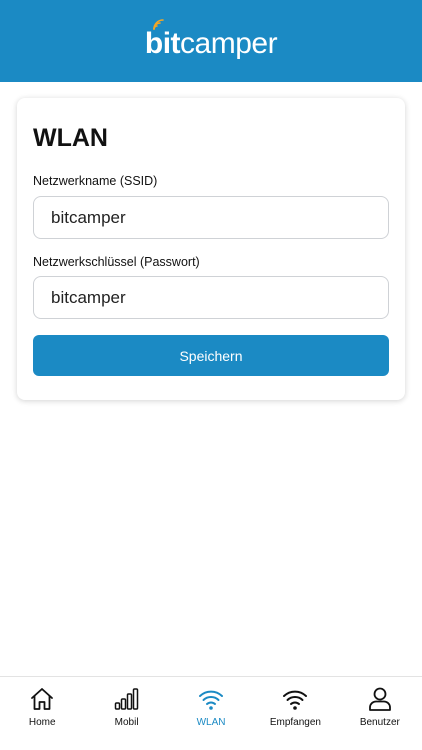 The image size is (422, 750). What do you see at coordinates (379, 699) in the screenshot?
I see `user-icon` at bounding box center [379, 699].